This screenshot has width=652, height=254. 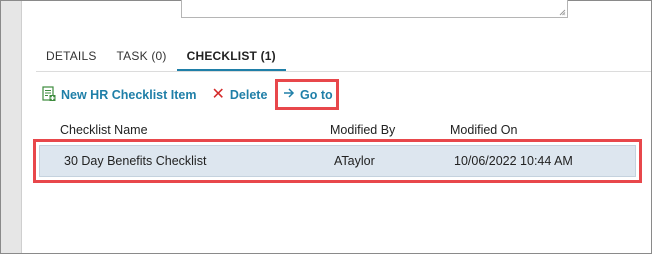 I want to click on new-checklist-icon, so click(x=49, y=95).